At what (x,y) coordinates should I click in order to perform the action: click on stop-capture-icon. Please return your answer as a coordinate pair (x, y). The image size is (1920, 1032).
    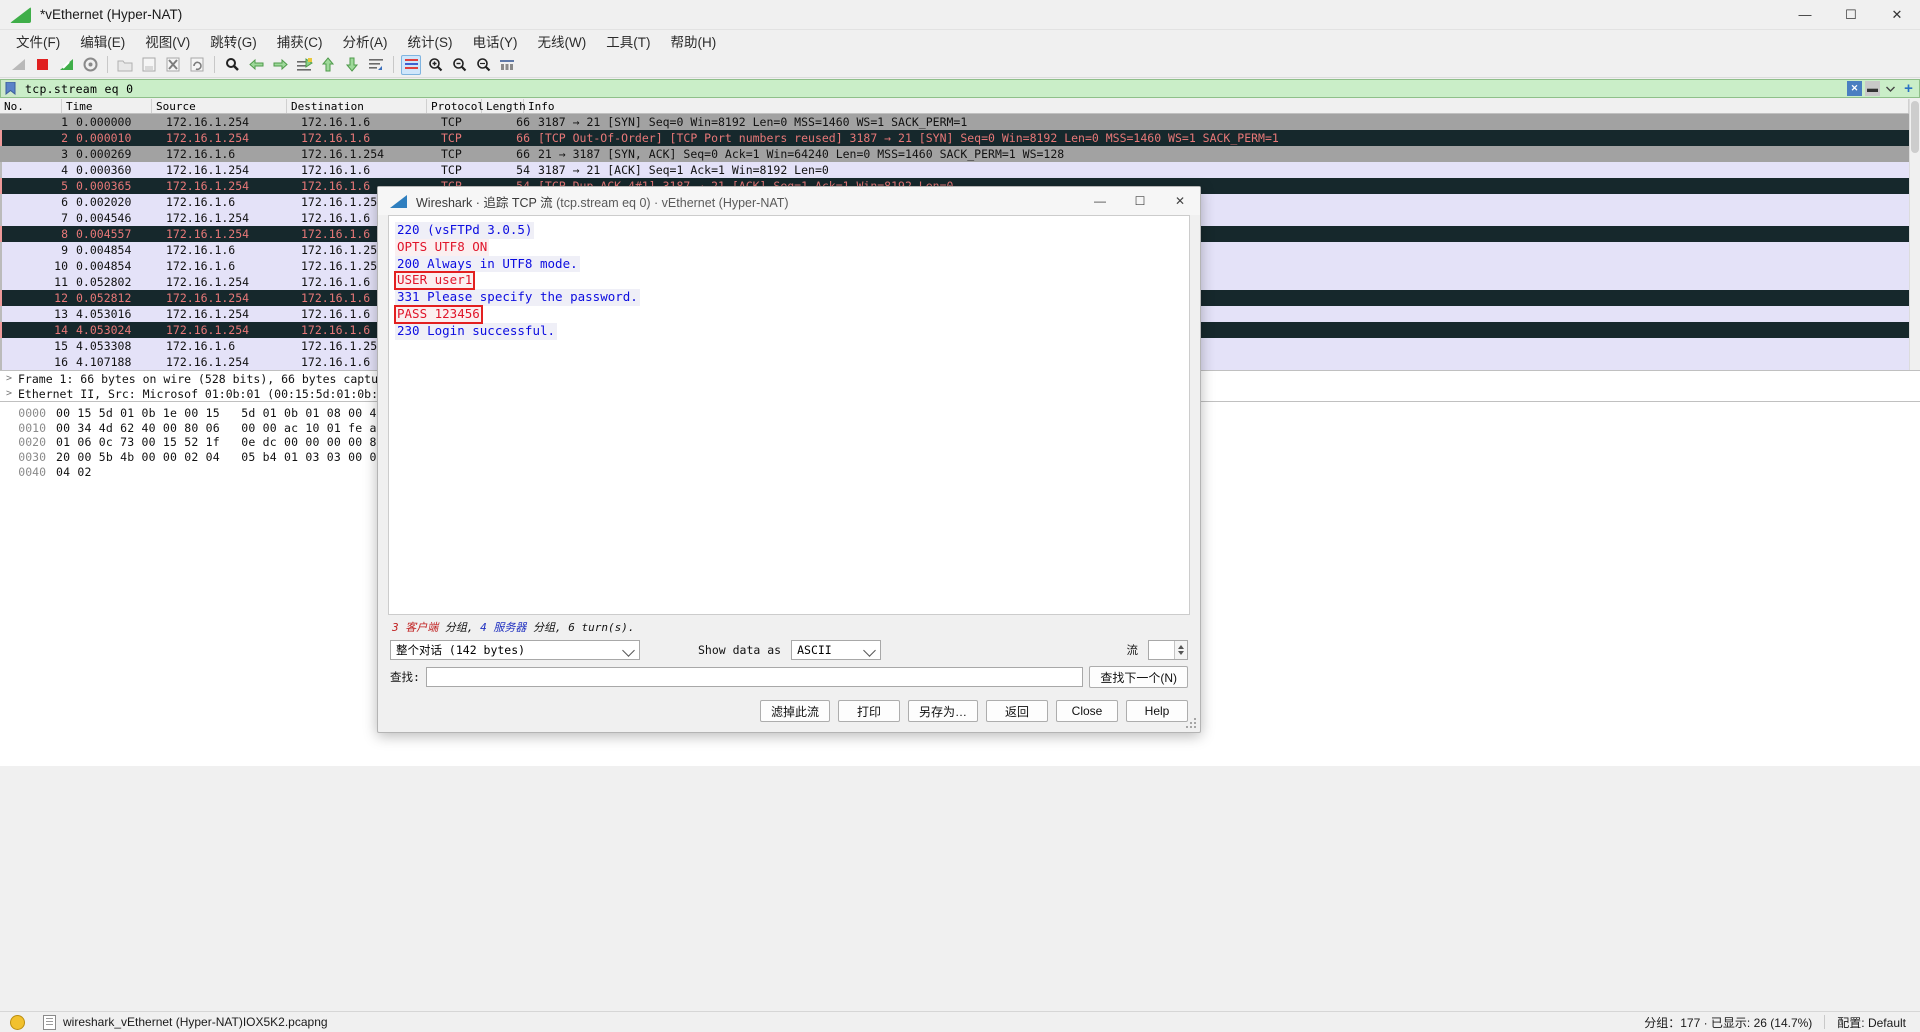
    Looking at the image, I should click on (42, 65).